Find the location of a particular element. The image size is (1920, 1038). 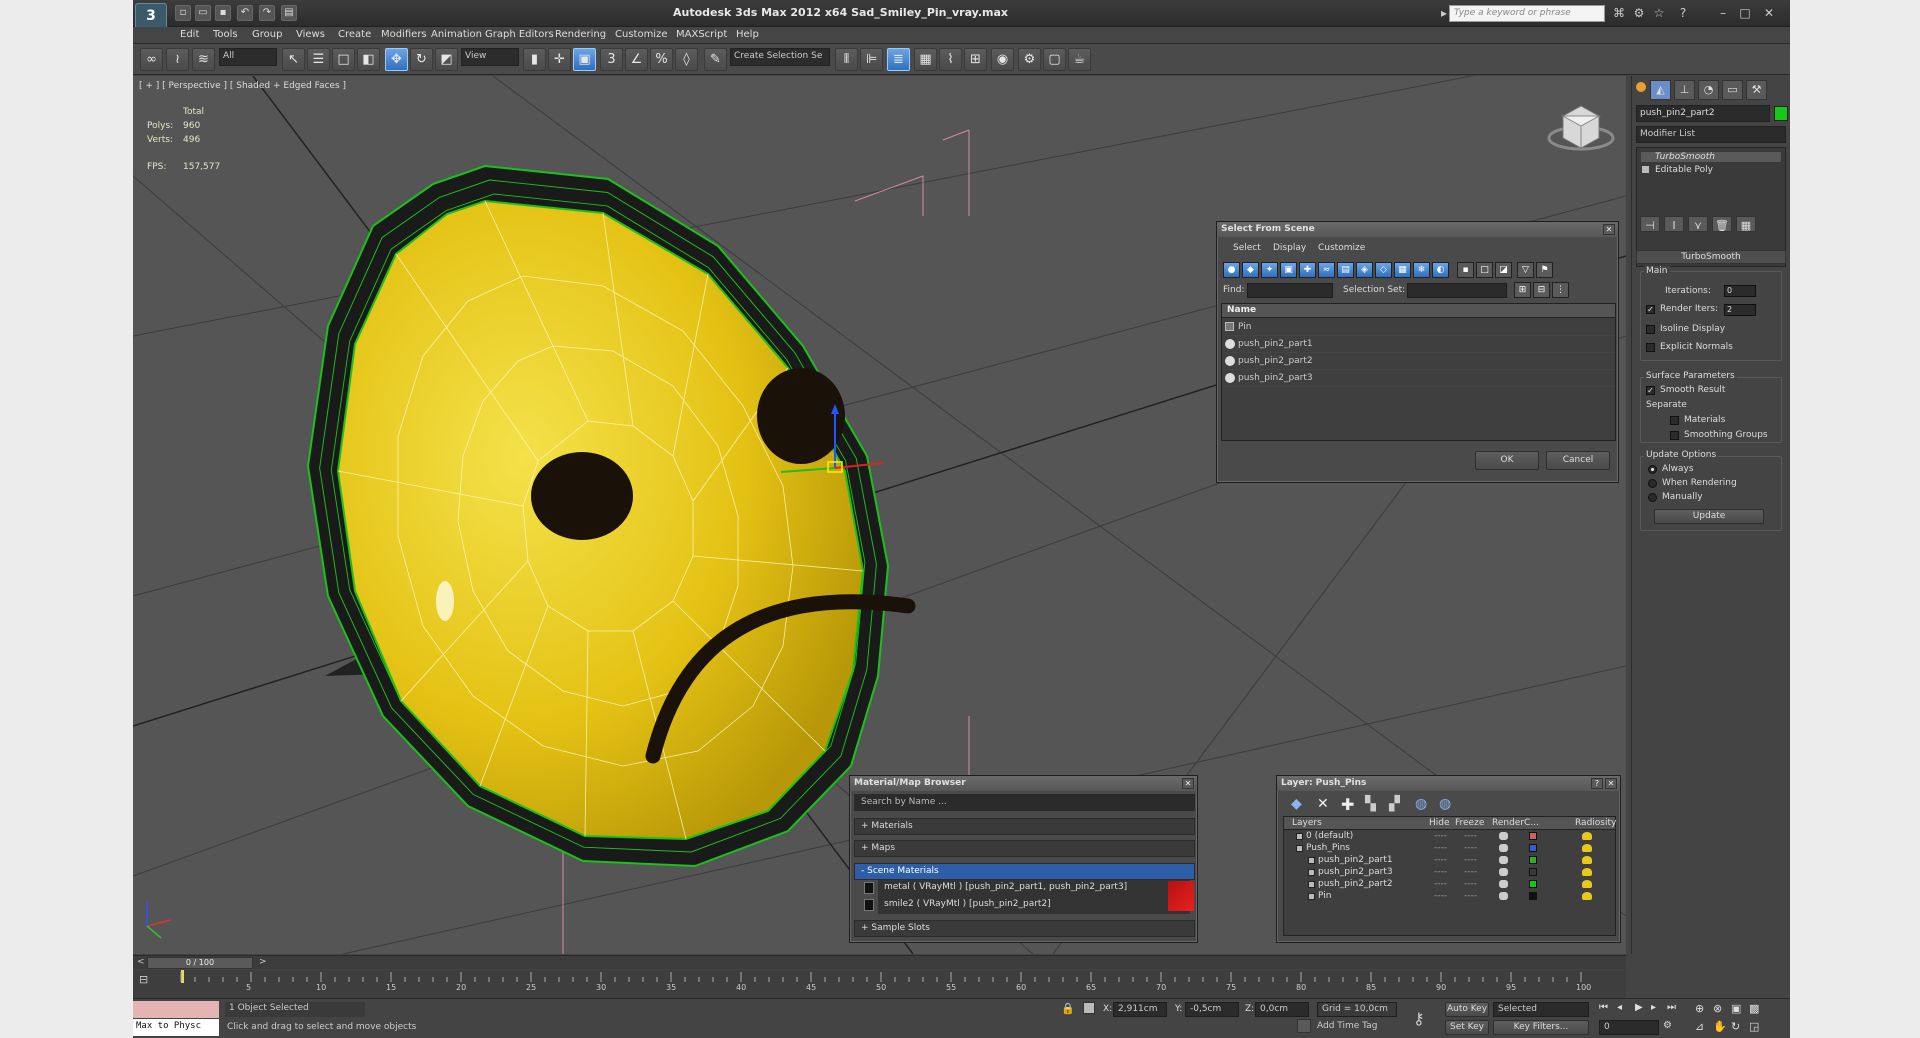

current-frame-field: 0 is located at coordinates (1629, 1027).